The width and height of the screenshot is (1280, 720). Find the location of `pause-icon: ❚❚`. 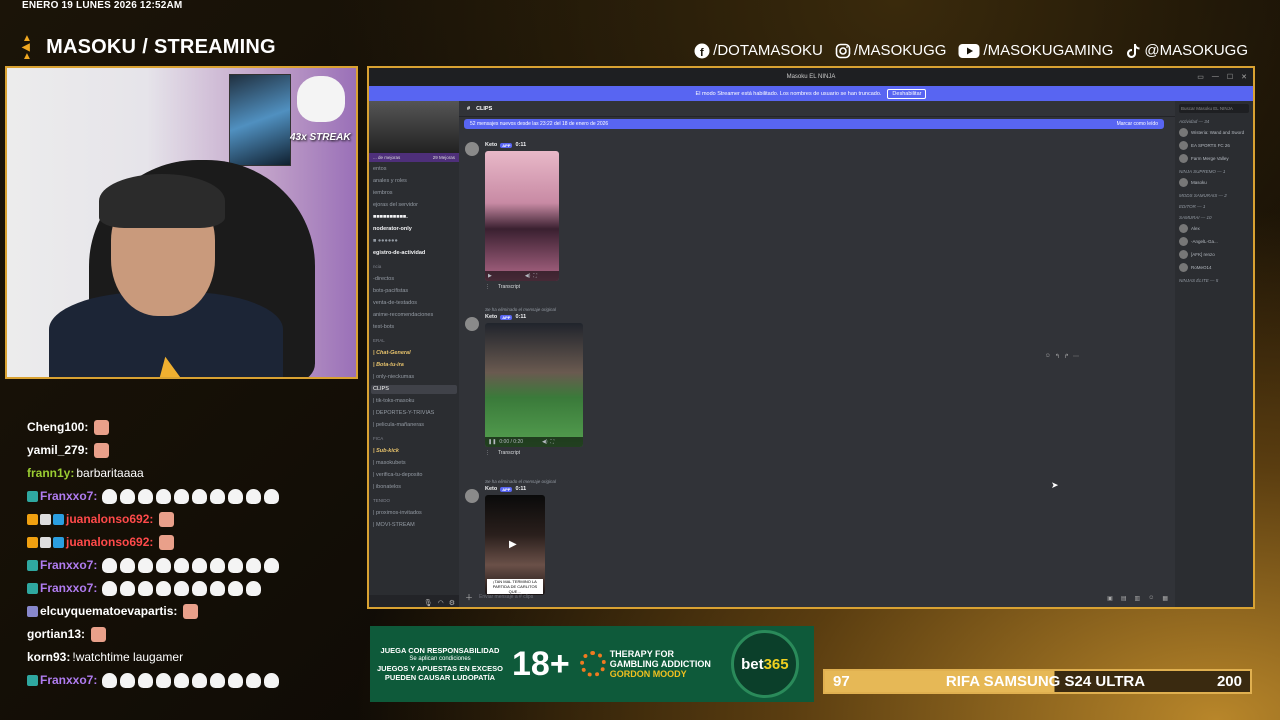

pause-icon: ❚❚ is located at coordinates (492, 442).